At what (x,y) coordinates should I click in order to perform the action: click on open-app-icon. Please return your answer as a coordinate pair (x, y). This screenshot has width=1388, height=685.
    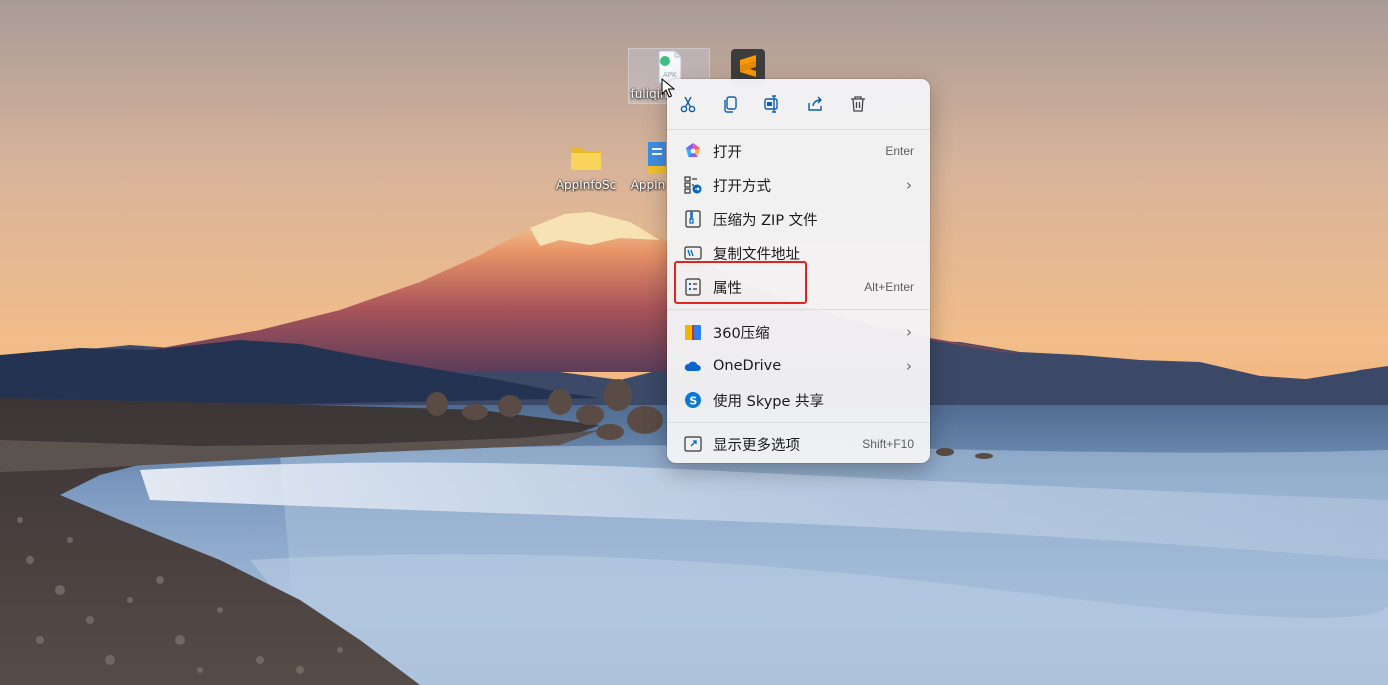
    Looking at the image, I should click on (693, 151).